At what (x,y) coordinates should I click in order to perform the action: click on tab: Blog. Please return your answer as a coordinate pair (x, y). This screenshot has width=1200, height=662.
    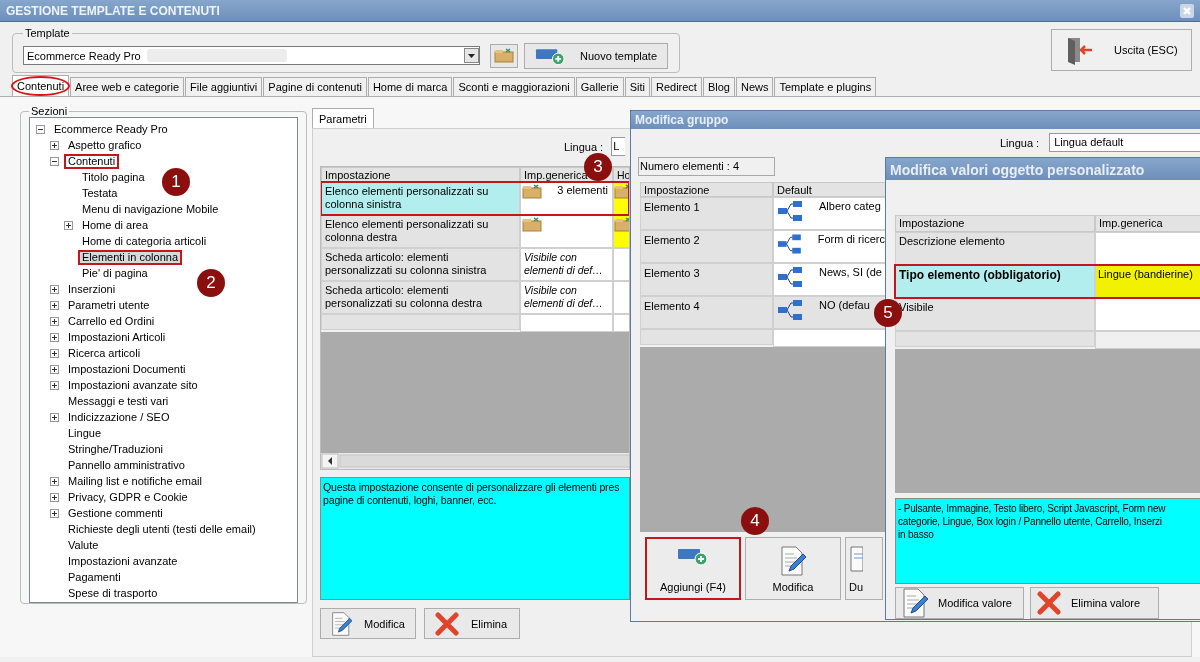
    Looking at the image, I should click on (718, 86).